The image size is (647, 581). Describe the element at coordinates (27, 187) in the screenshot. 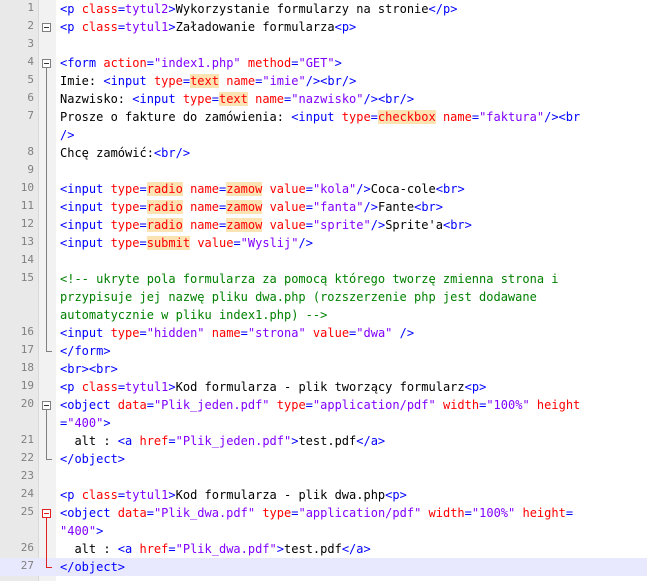

I see `line-number: 10` at that location.